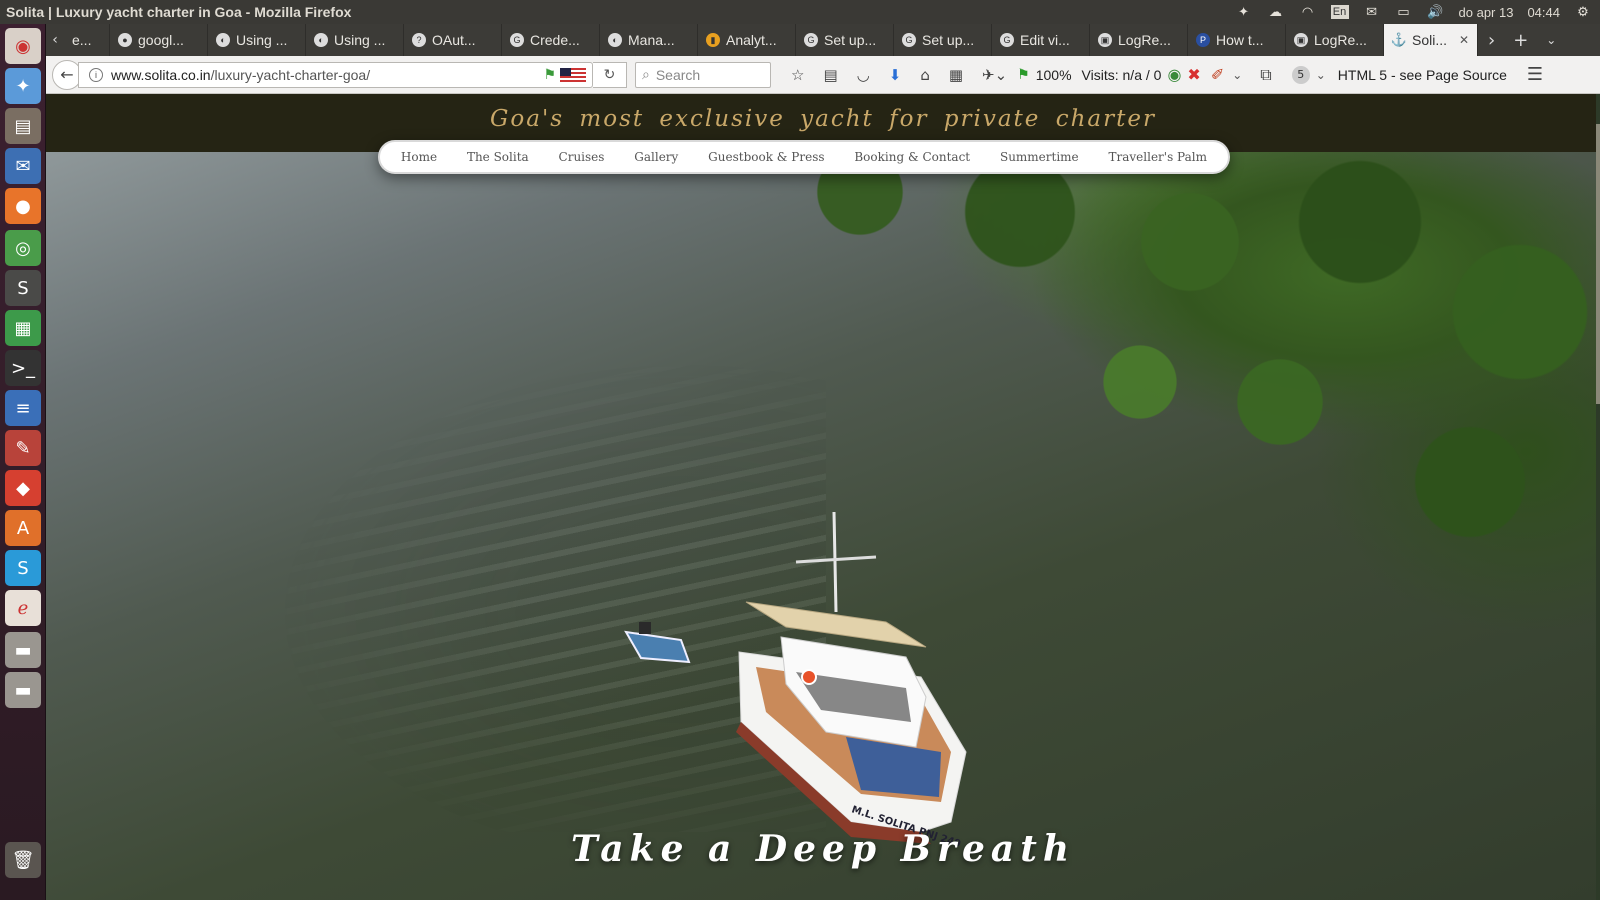 The height and width of the screenshot is (900, 1600). What do you see at coordinates (23, 288) in the screenshot?
I see `sublime-text-icon: S` at bounding box center [23, 288].